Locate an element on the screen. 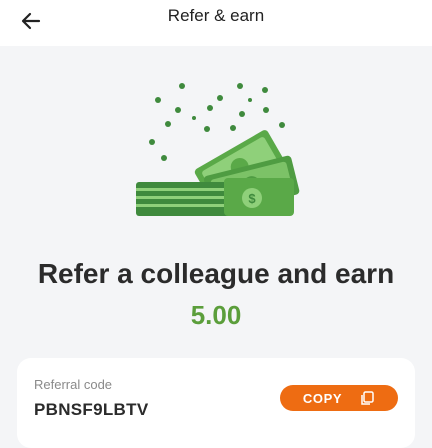  page-title: Refer & earn is located at coordinates (216, 15).